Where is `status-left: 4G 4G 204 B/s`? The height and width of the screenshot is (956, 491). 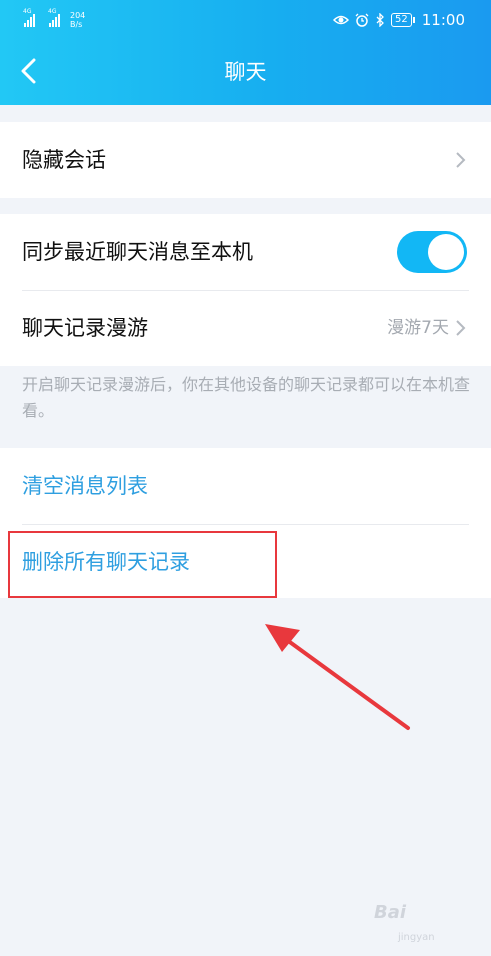
status-left: 4G 4G 204 B/s is located at coordinates (54, 20).